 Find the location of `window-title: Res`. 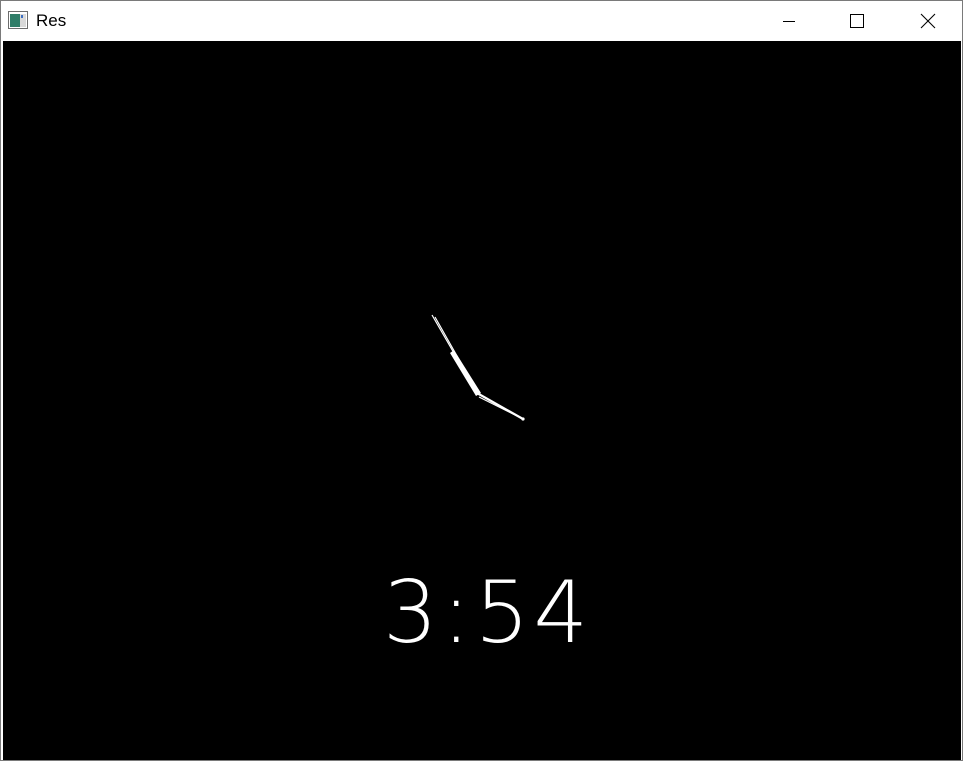

window-title: Res is located at coordinates (51, 20).